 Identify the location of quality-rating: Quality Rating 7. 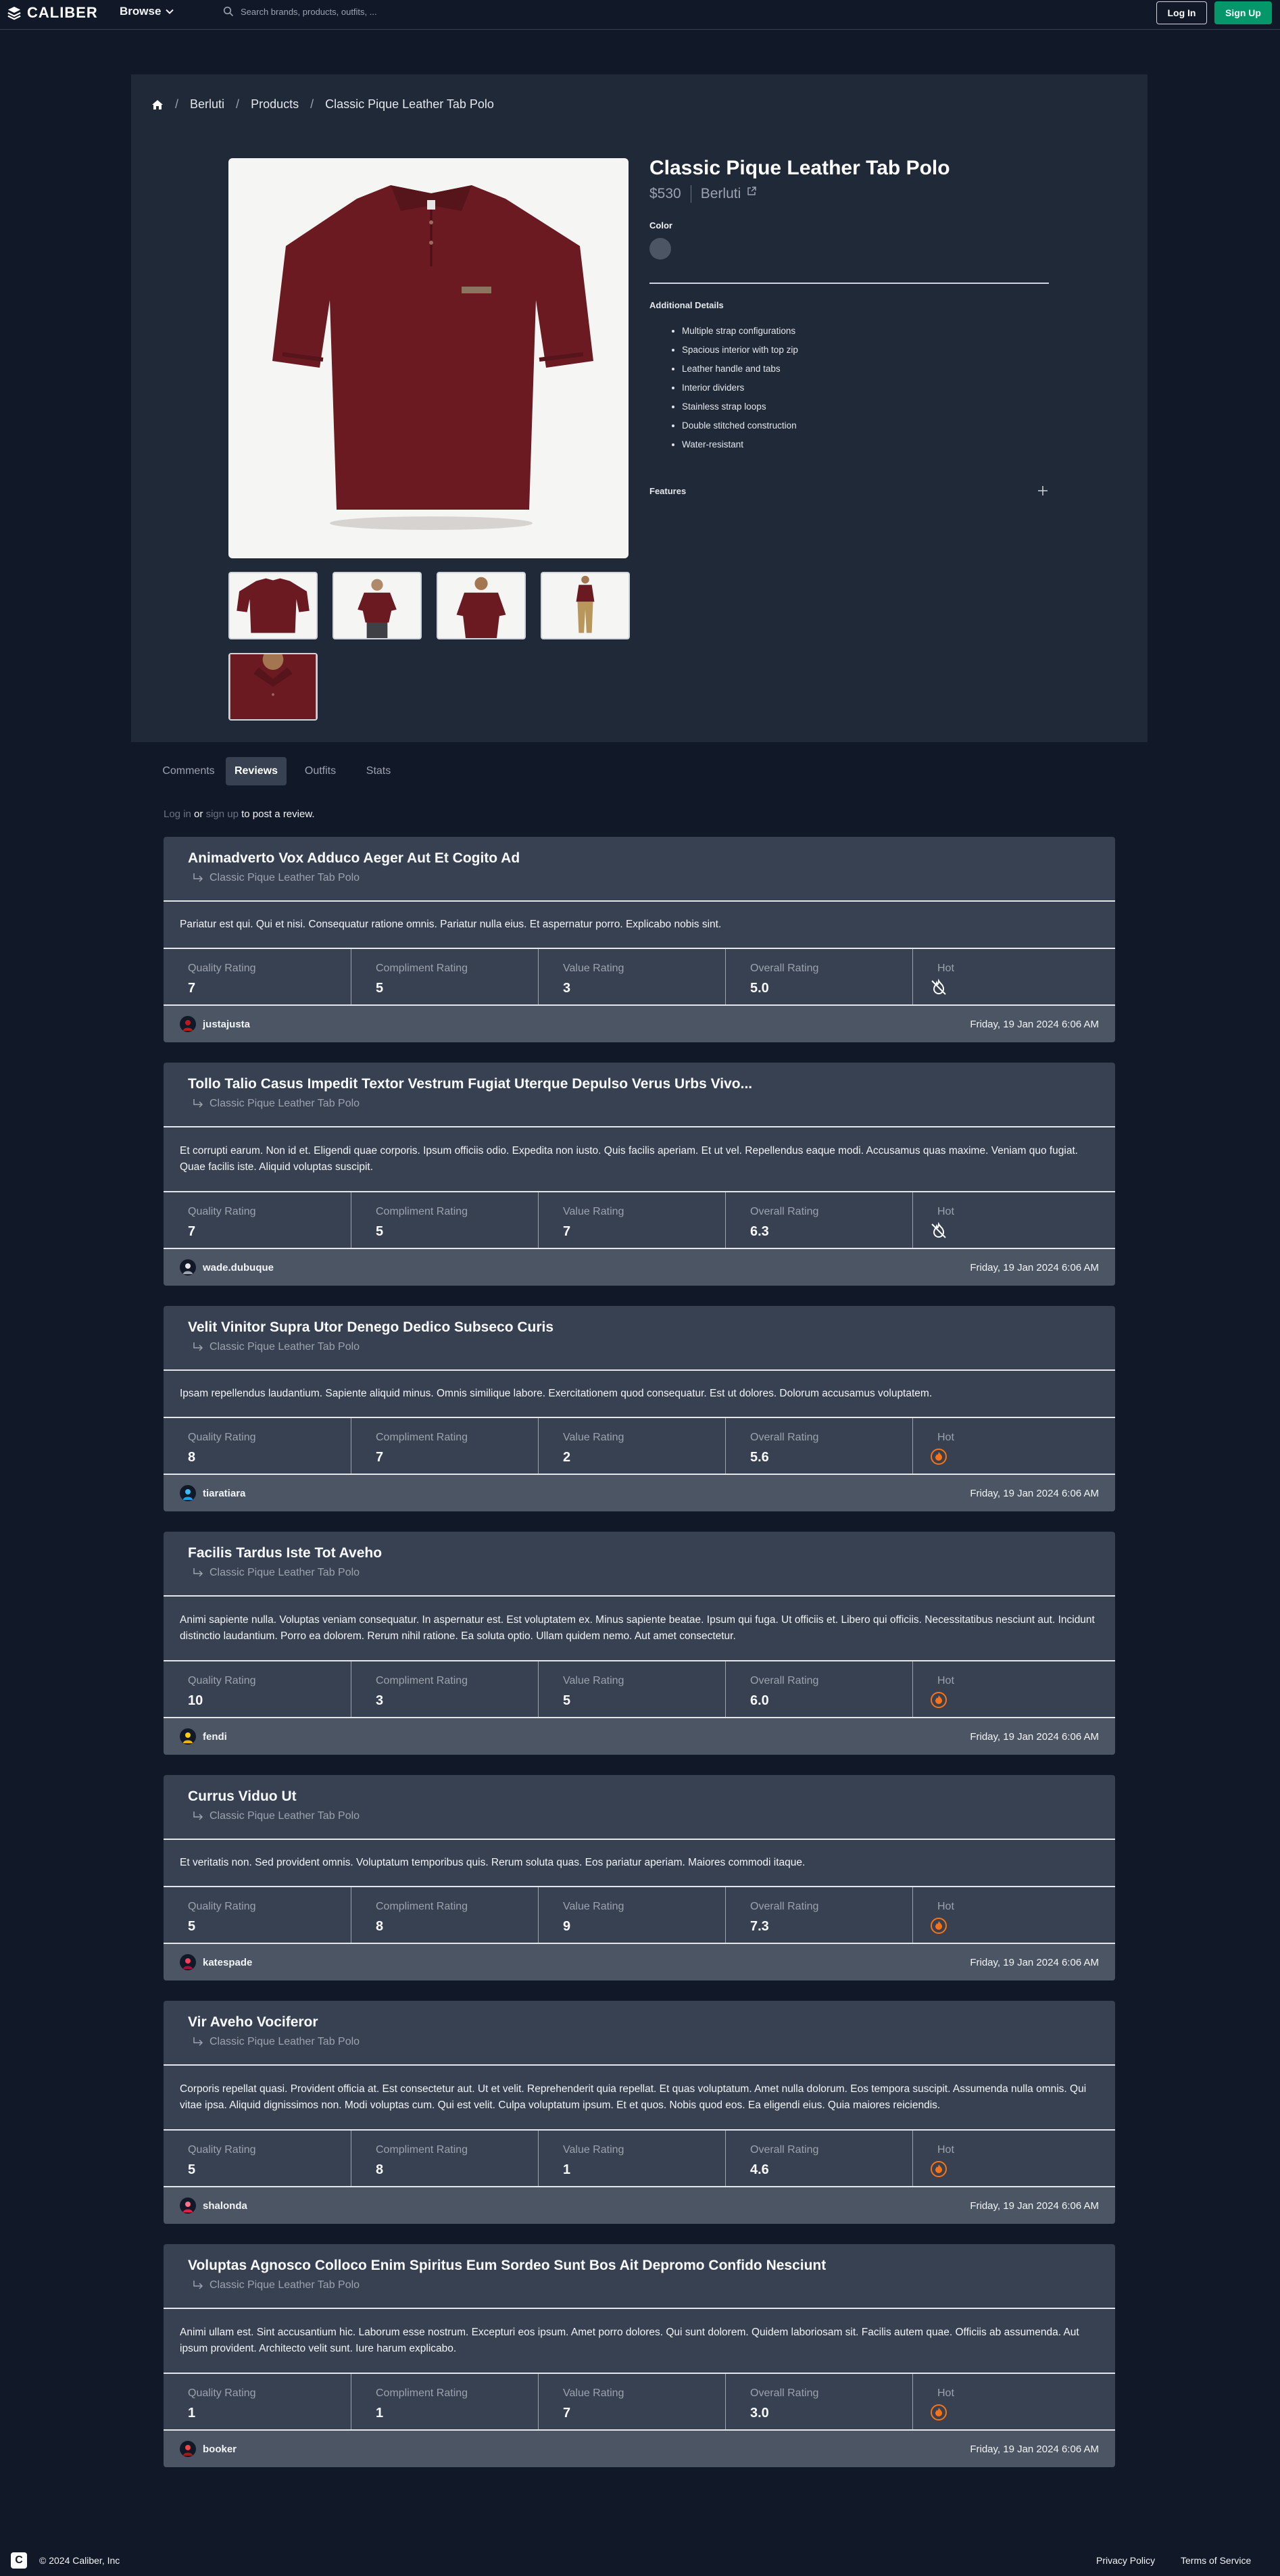
(257, 1220).